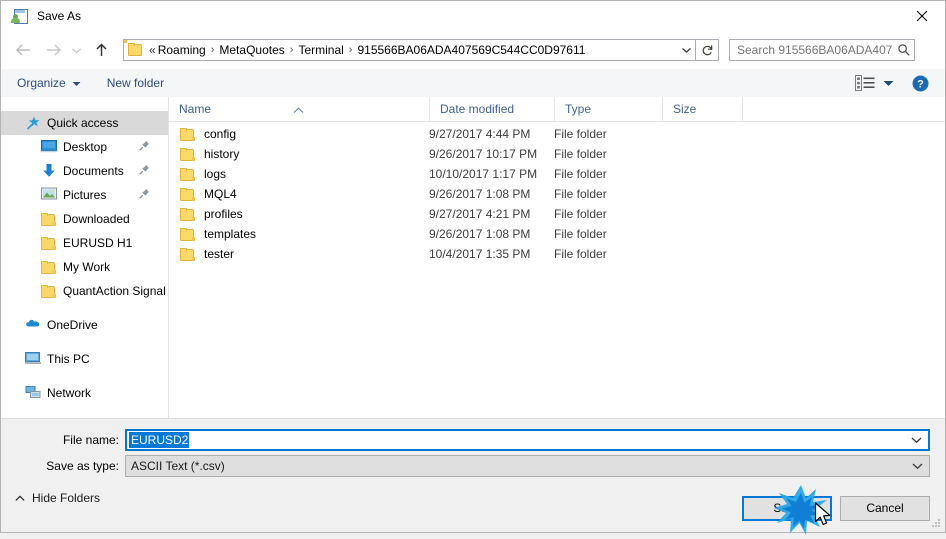  Describe the element at coordinates (299, 174) in the screenshot. I see `file-name-cell: logs` at that location.